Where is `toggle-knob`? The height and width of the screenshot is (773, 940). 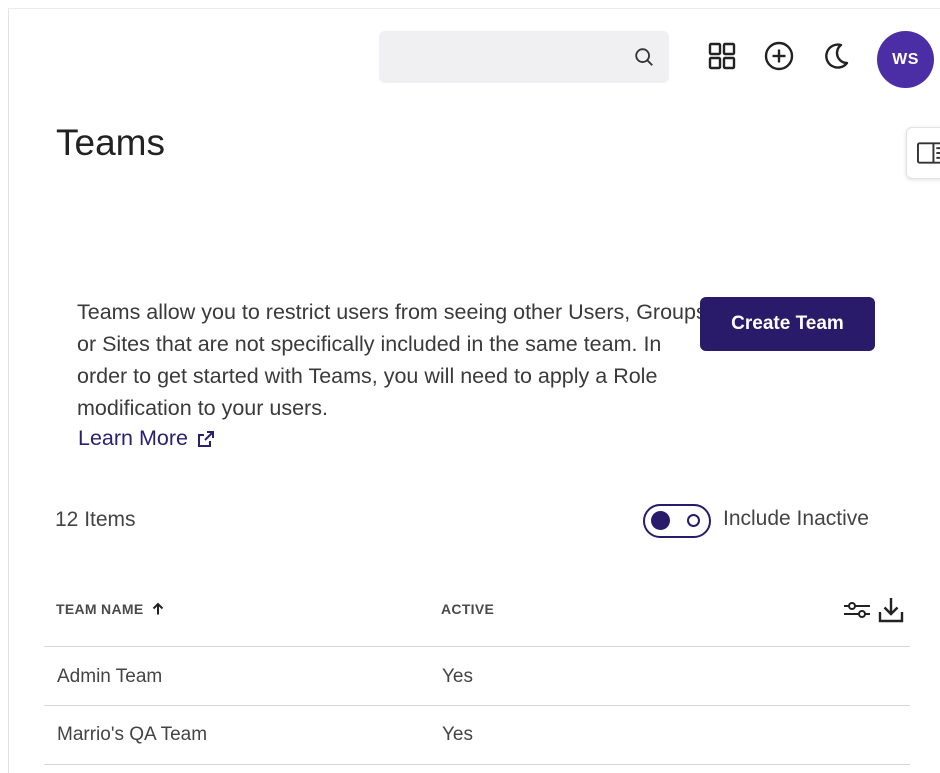 toggle-knob is located at coordinates (660, 520).